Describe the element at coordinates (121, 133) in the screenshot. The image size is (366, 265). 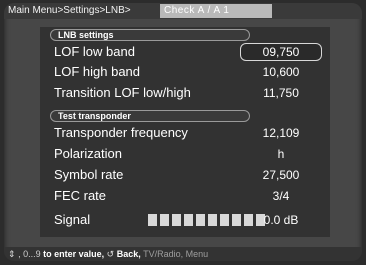
I see `label-transponder-frequency: Transponder frequency` at that location.